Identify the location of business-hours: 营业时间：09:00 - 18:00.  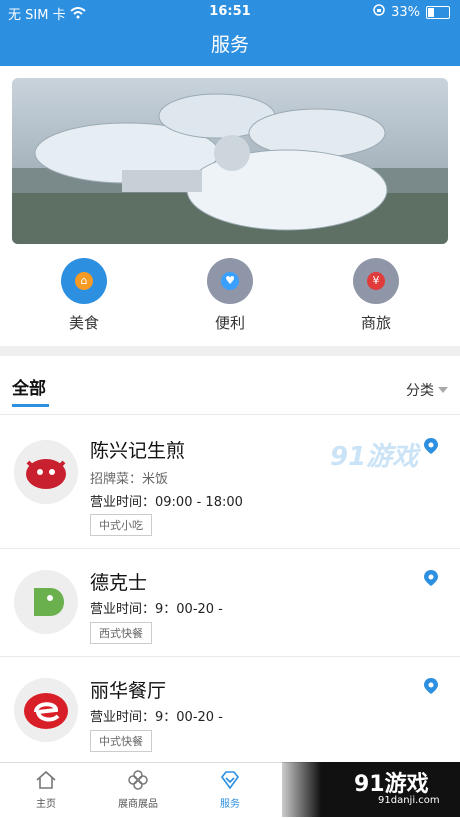
(166, 502).